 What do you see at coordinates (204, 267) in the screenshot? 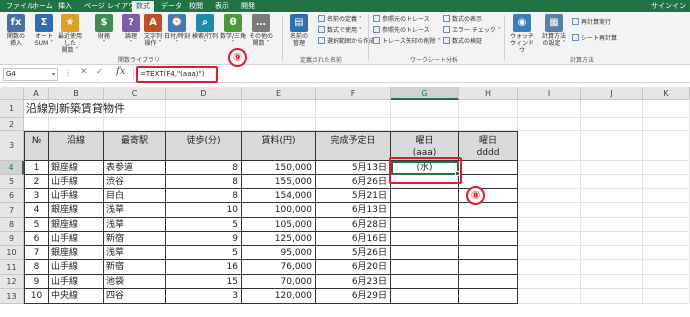
I see `table-cell-walk: 16` at bounding box center [204, 267].